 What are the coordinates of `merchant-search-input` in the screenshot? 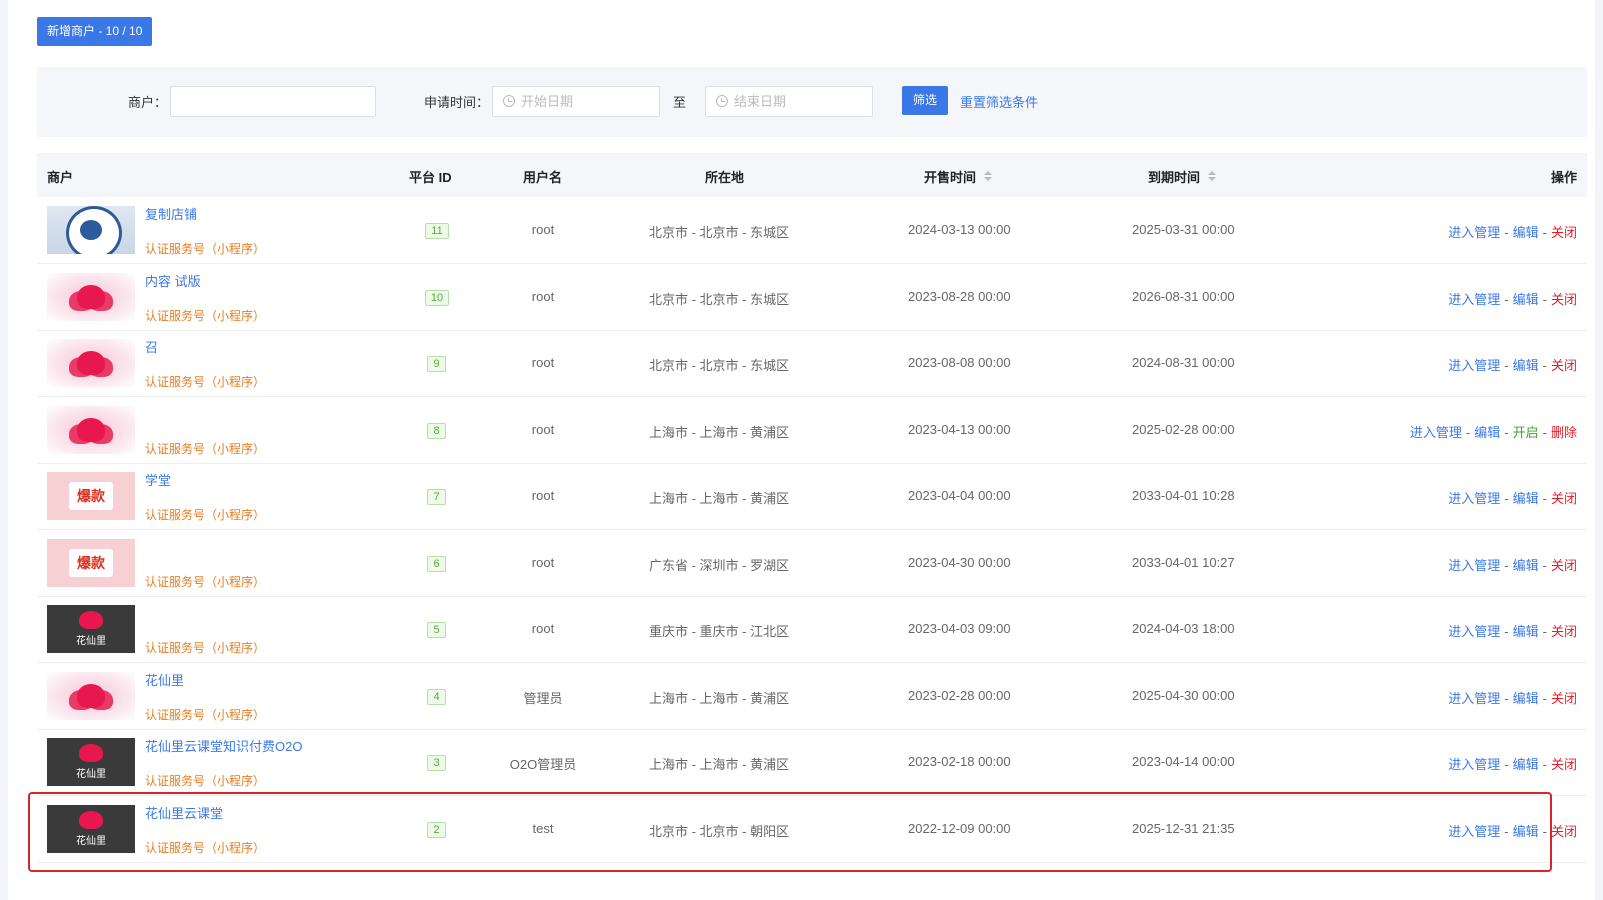 It's located at (273, 101).